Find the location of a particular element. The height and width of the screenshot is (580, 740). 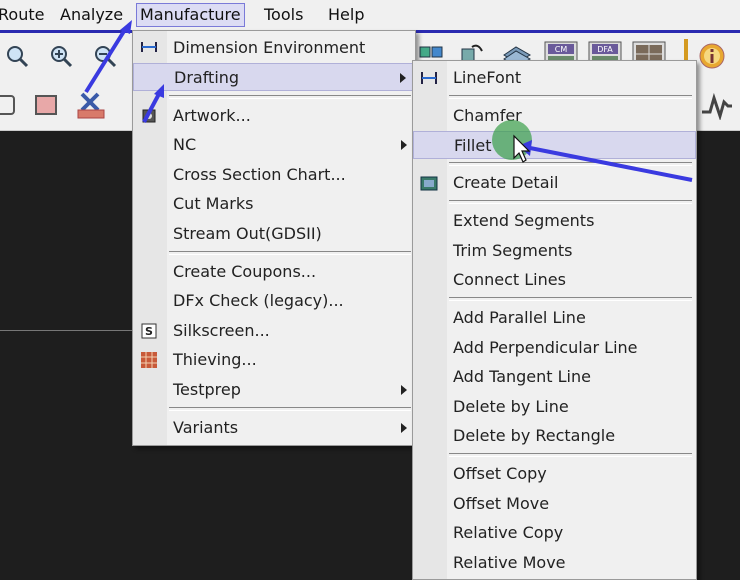

silkscreen-icon: S is located at coordinates (149, 331).